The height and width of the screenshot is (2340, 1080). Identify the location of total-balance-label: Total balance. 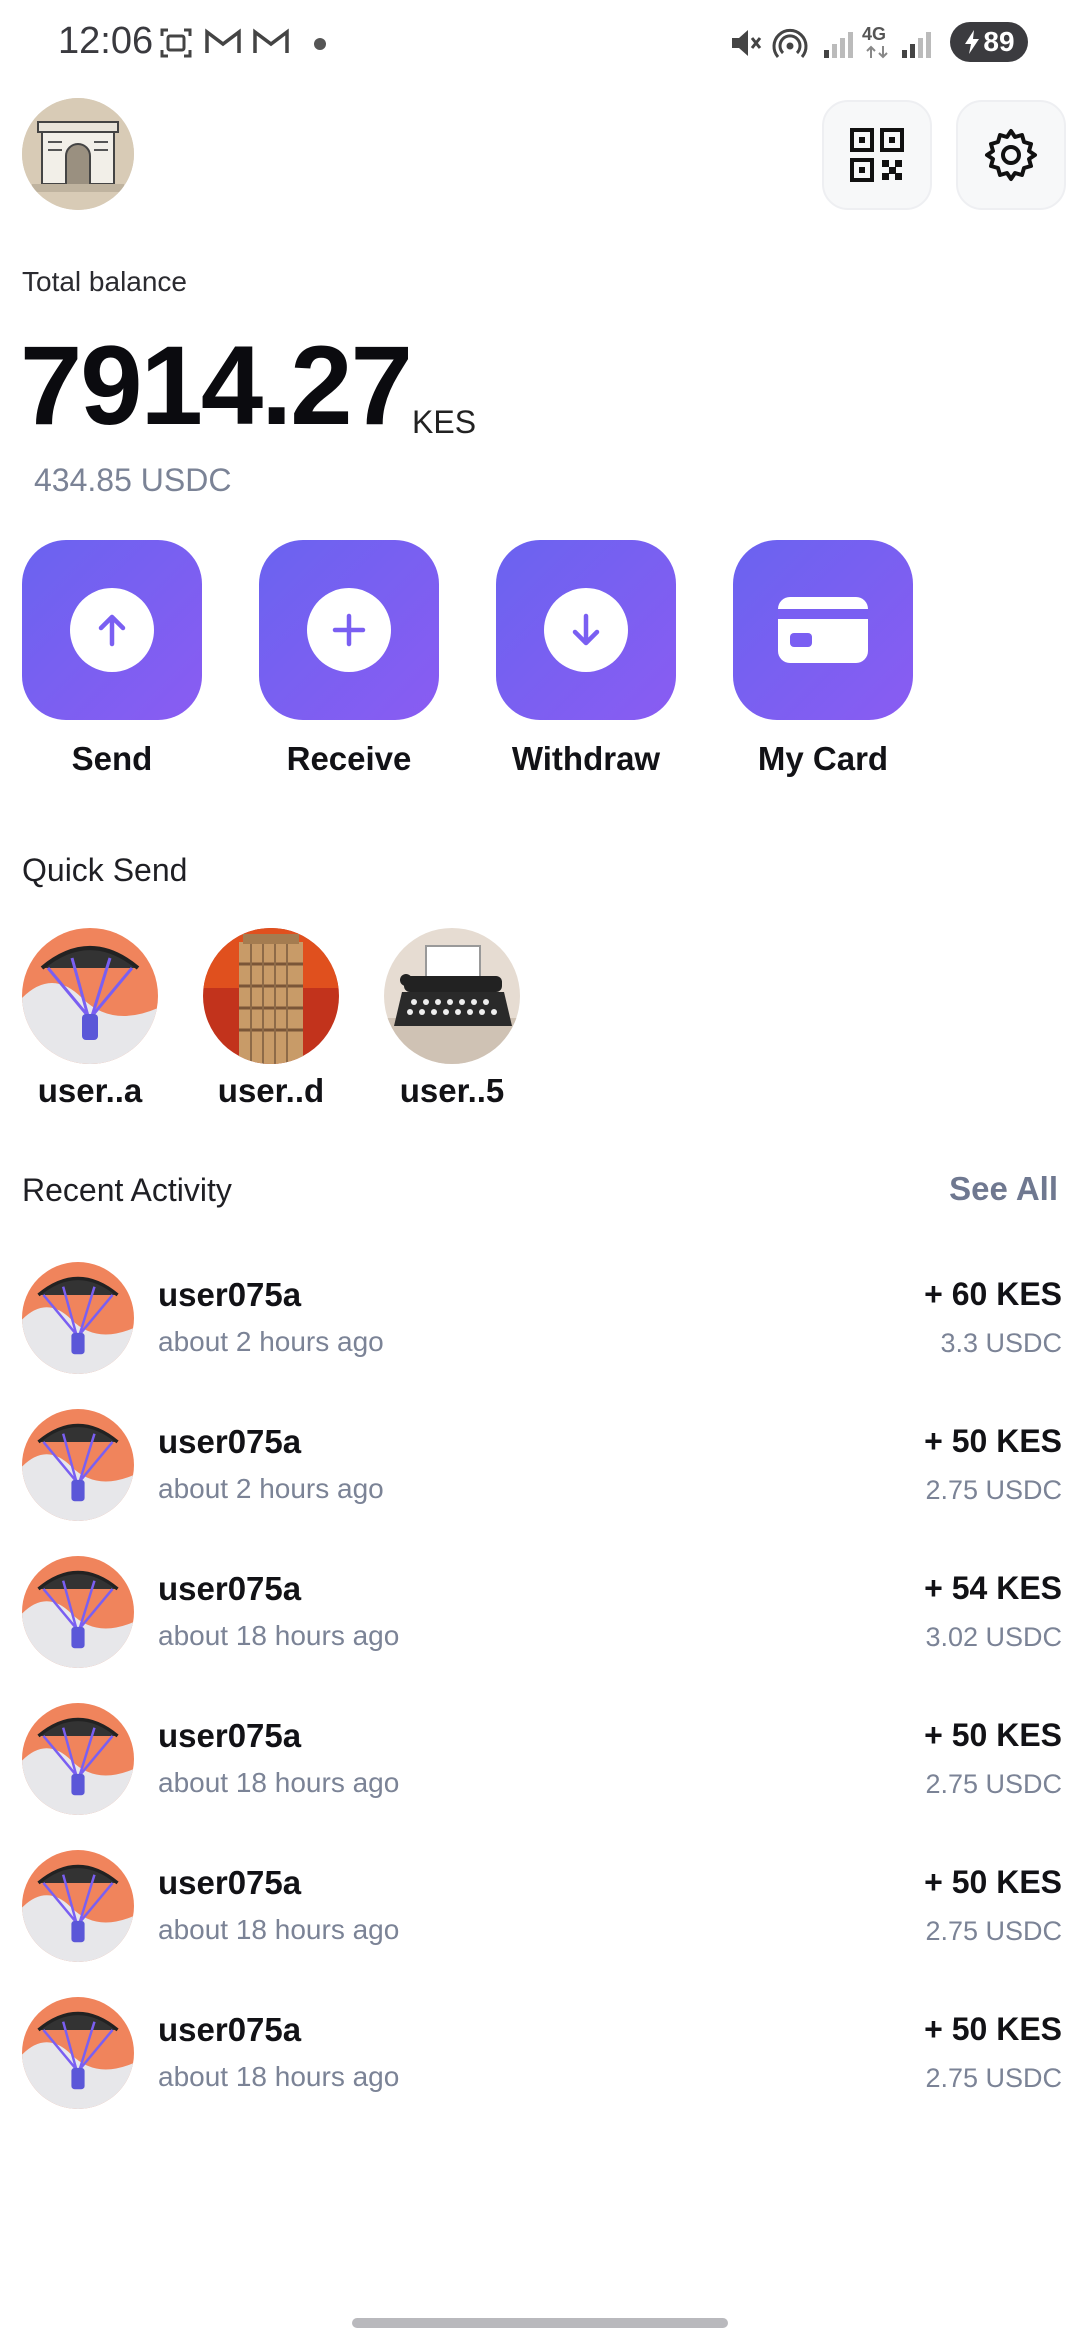
(105, 281).